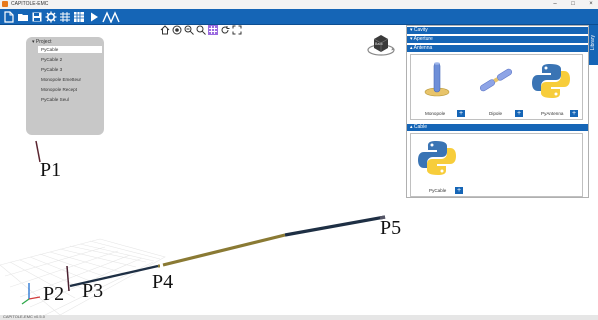 The width and height of the screenshot is (598, 320). I want to click on section-cable: ▴ Cable, so click(497, 127).